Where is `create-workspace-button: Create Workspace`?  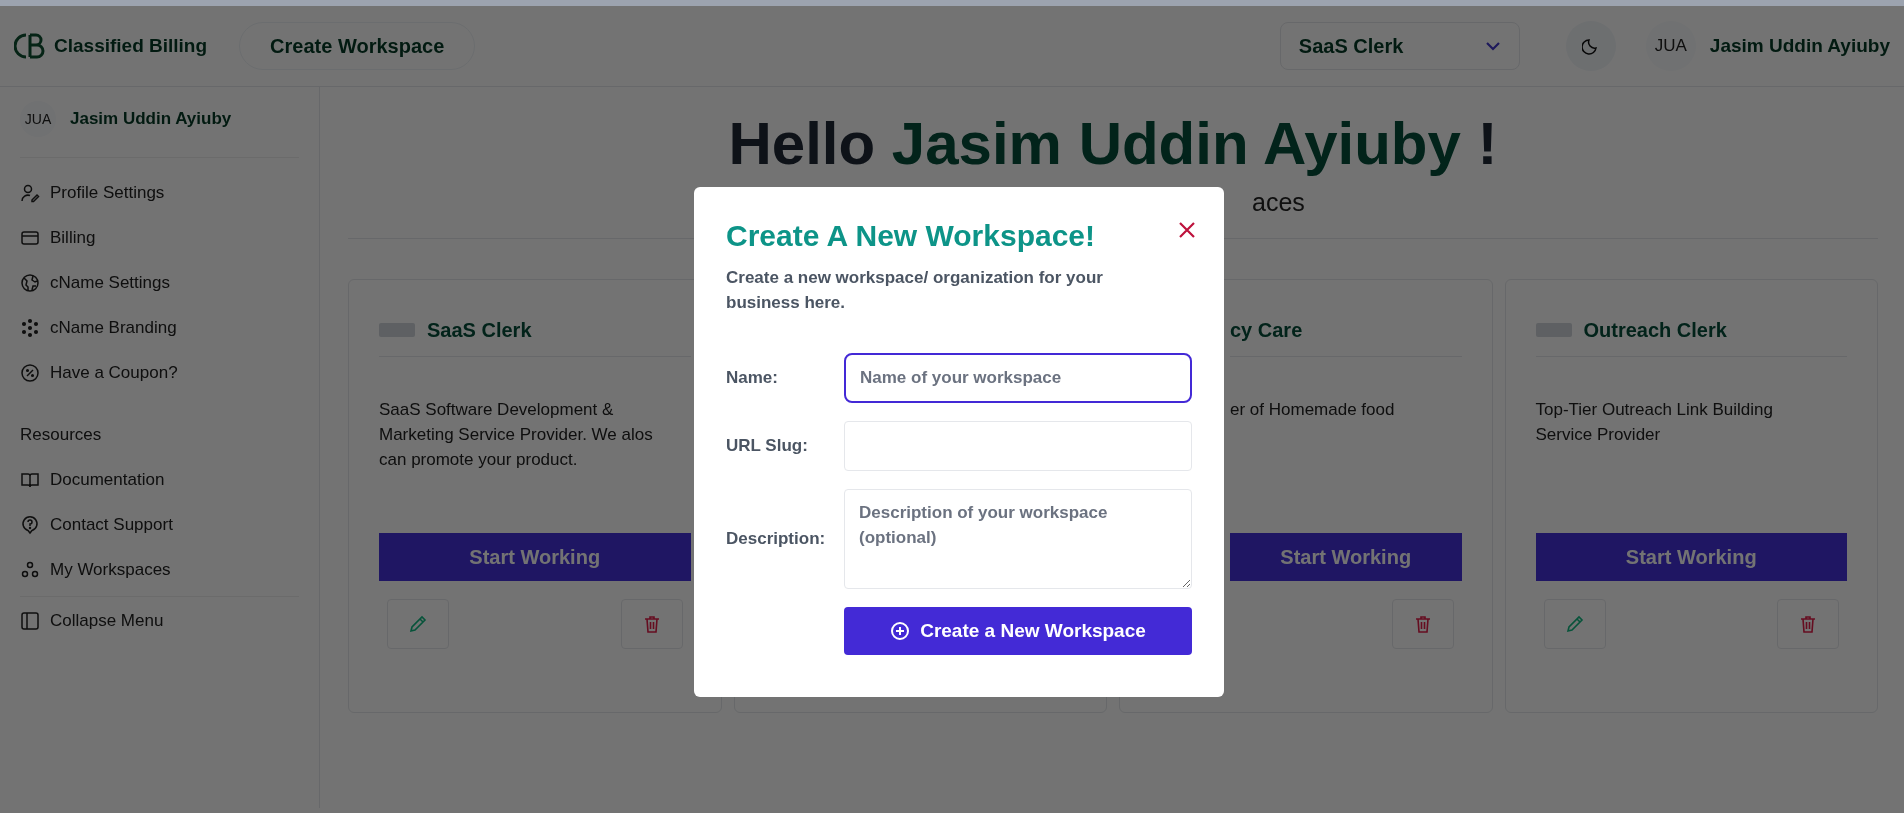 create-workspace-button: Create Workspace is located at coordinates (357, 46).